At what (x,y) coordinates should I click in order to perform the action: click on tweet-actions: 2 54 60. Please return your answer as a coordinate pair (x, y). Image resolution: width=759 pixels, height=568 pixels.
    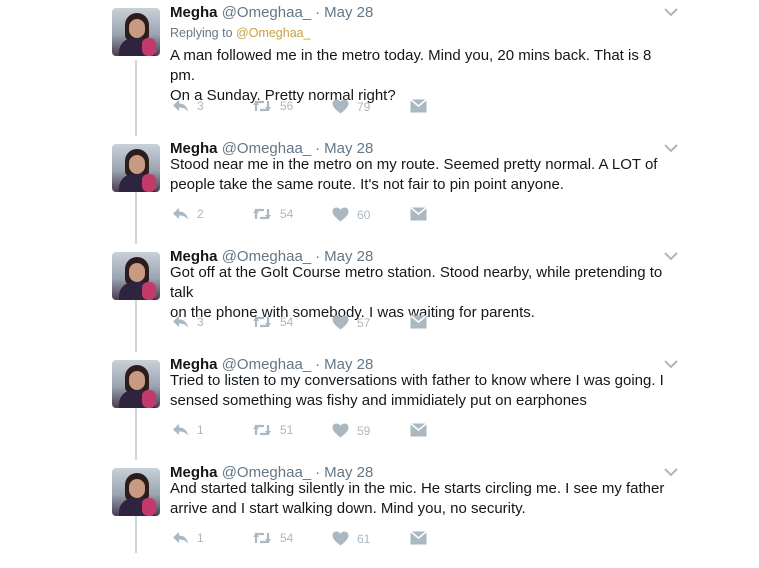
    Looking at the image, I should click on (322, 215).